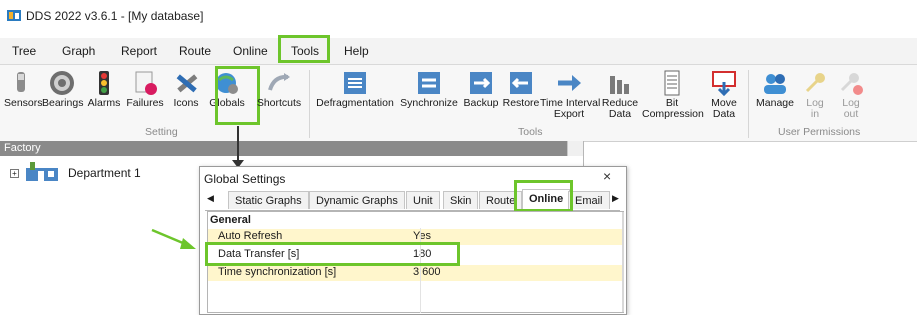 The width and height of the screenshot is (917, 315). What do you see at coordinates (819, 132) in the screenshot?
I see `user-permissions-group-label: User Permissions` at bounding box center [819, 132].